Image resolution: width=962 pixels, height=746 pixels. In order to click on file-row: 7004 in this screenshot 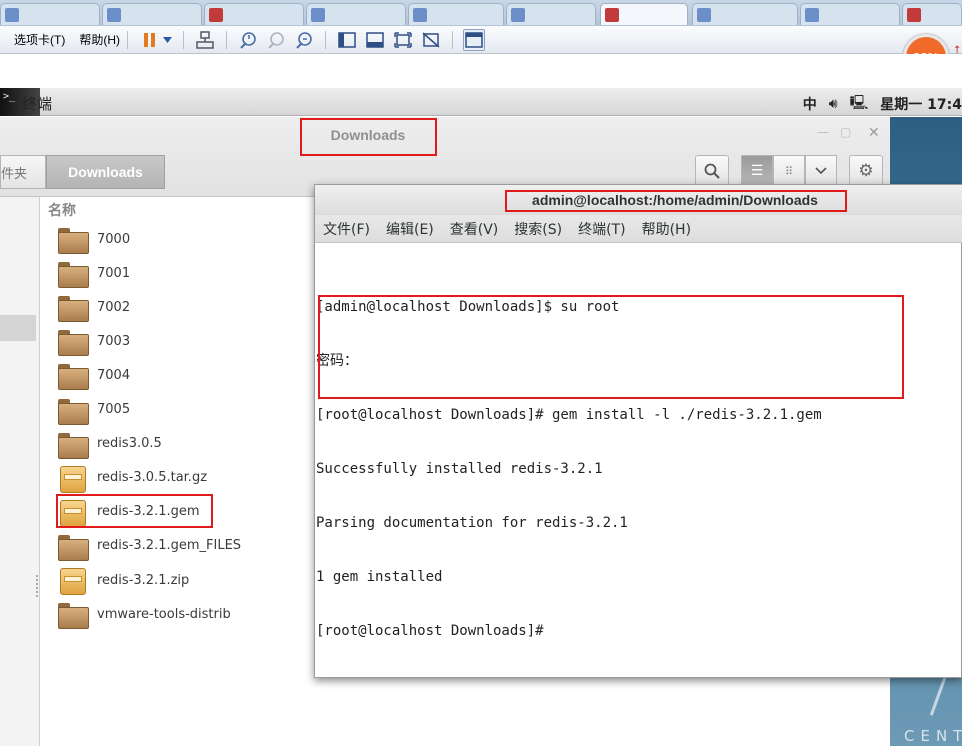, I will do `click(93, 375)`.